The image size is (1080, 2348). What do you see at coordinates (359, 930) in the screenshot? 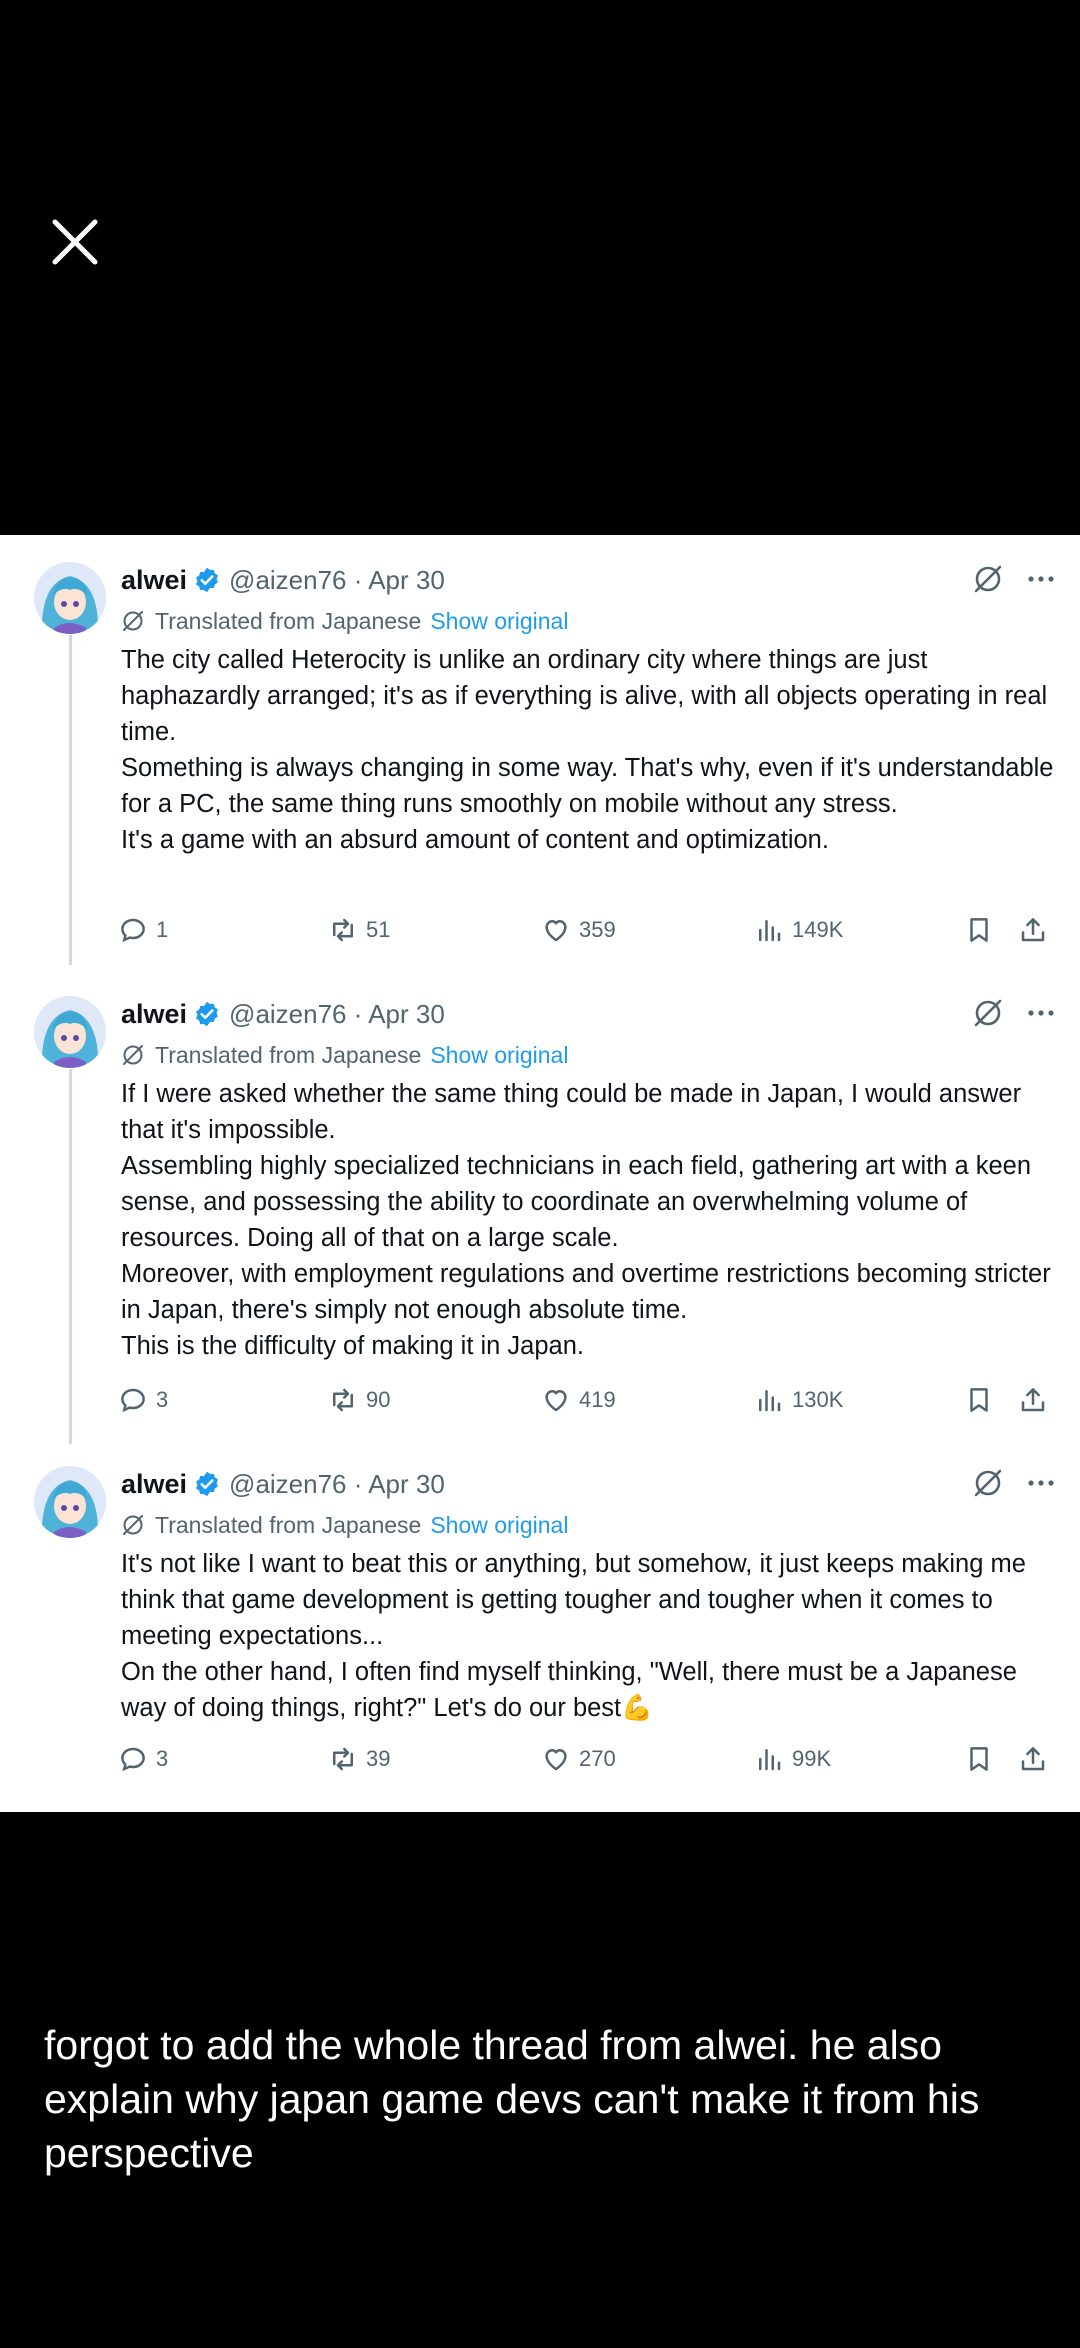
I see `repost-button: 51` at bounding box center [359, 930].